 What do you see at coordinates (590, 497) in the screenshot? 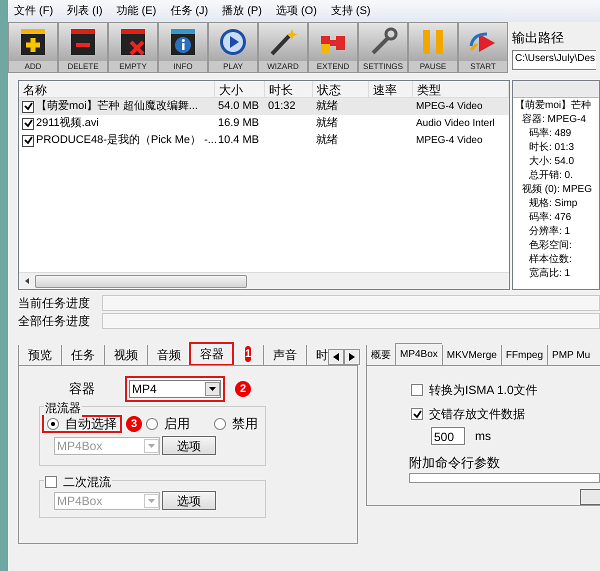
I see `button` at bounding box center [590, 497].